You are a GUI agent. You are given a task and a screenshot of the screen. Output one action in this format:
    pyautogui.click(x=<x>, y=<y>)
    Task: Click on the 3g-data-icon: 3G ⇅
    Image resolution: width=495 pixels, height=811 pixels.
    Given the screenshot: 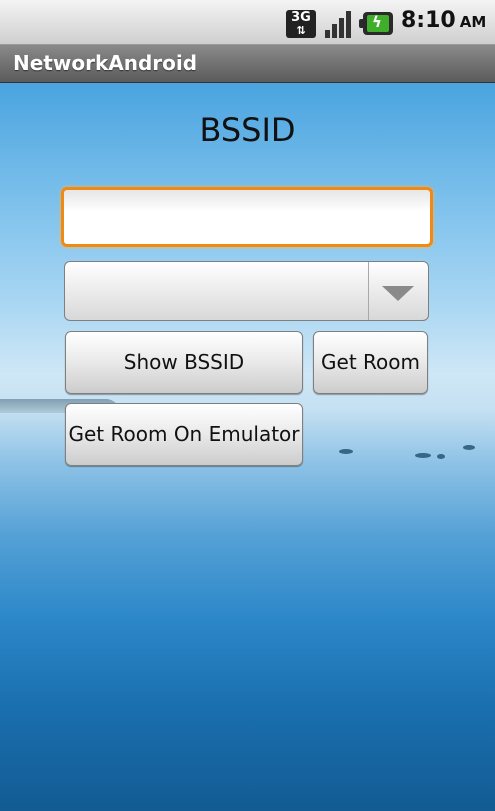 What is the action you would take?
    pyautogui.click(x=301, y=24)
    